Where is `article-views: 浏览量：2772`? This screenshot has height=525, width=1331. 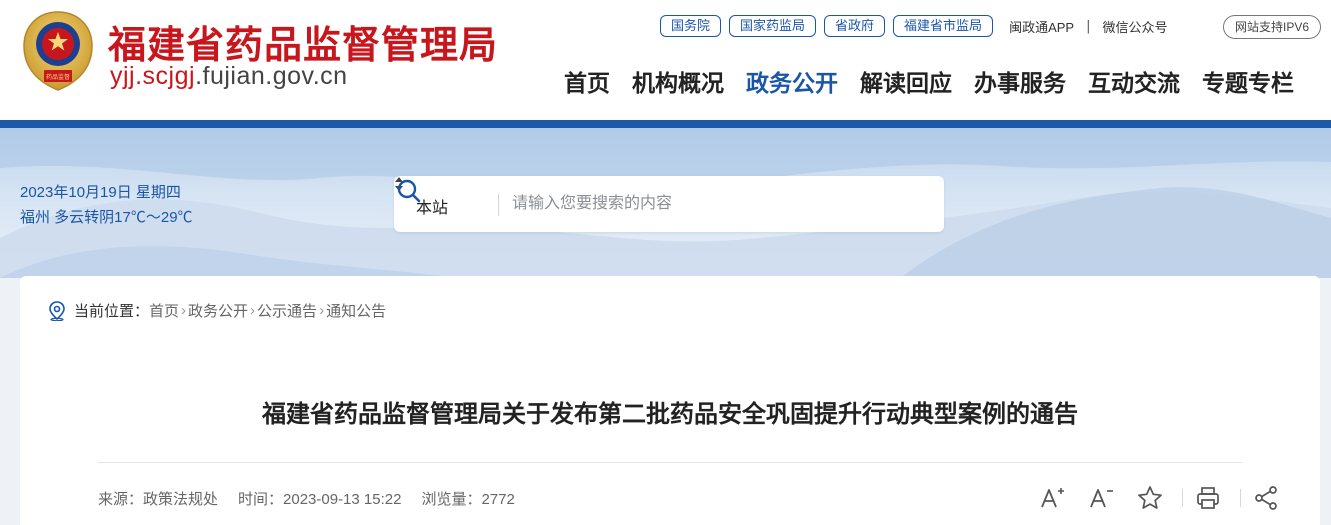
article-views: 浏览量：2772 is located at coordinates (468, 499).